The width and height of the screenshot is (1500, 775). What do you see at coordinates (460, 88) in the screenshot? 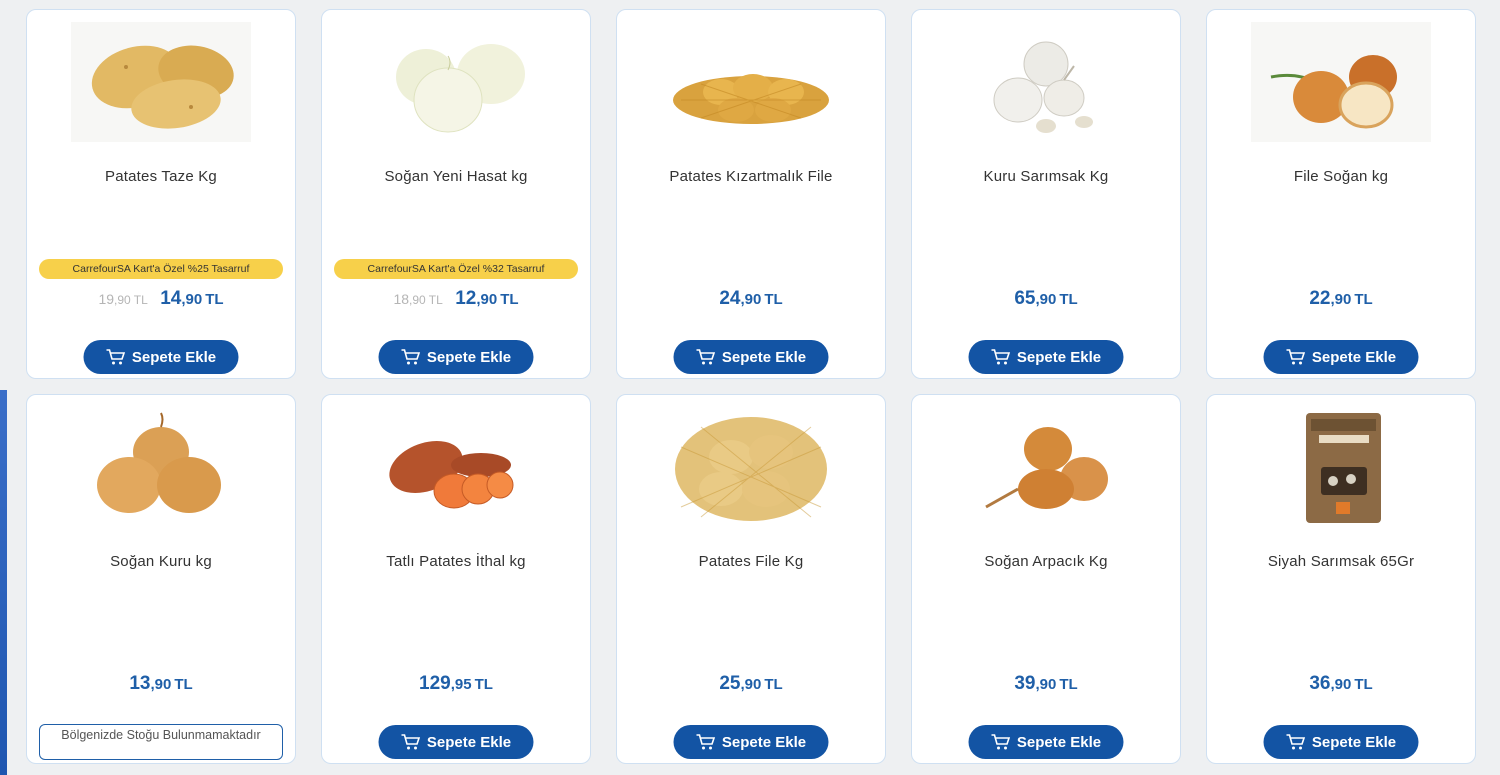
I see `white-onion-icon` at bounding box center [460, 88].